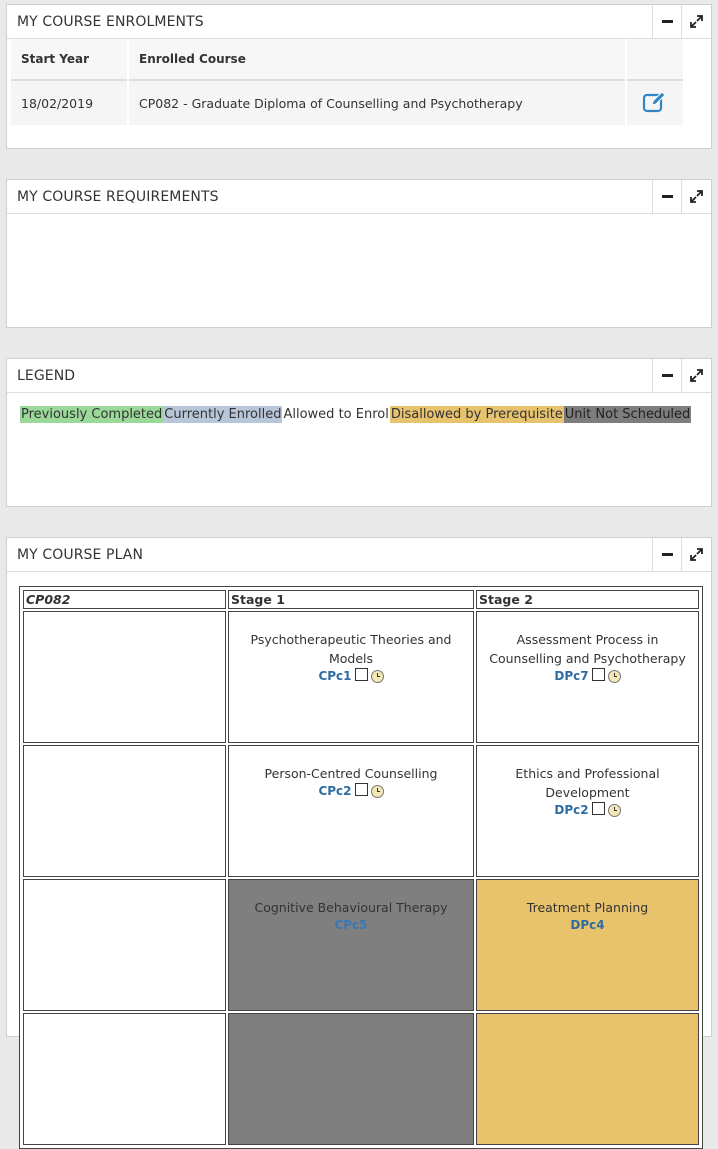  Describe the element at coordinates (350, 925) in the screenshot. I see `unit-code-link: CPc5` at that location.